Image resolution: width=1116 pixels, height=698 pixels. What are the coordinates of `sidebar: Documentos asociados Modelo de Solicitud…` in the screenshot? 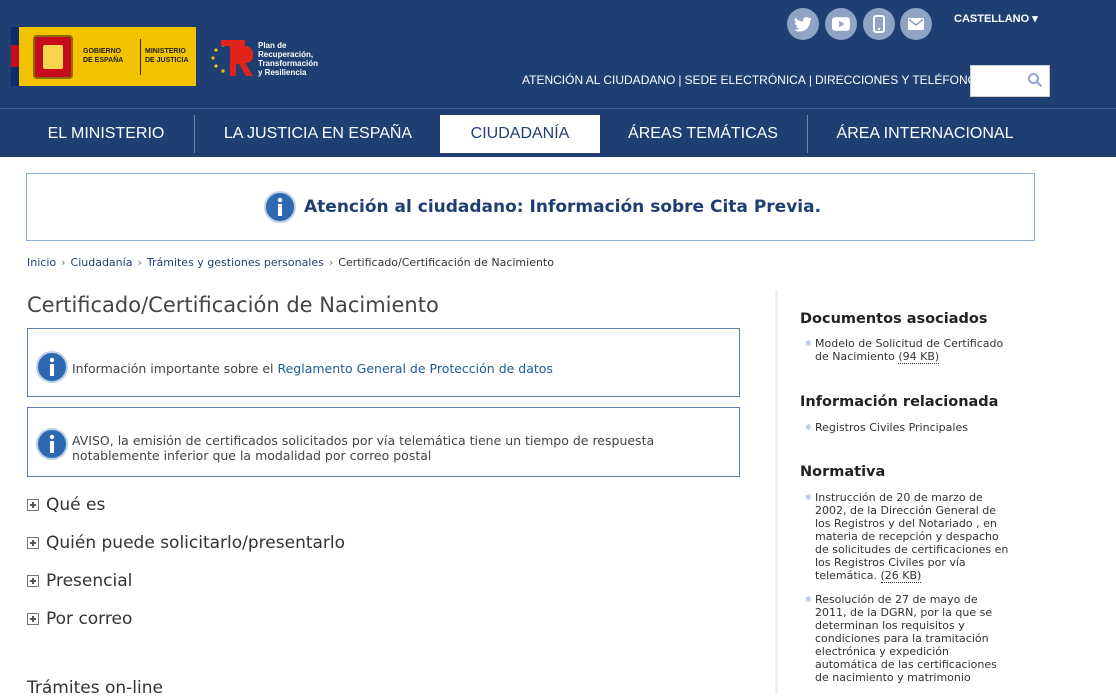 It's located at (897, 492).